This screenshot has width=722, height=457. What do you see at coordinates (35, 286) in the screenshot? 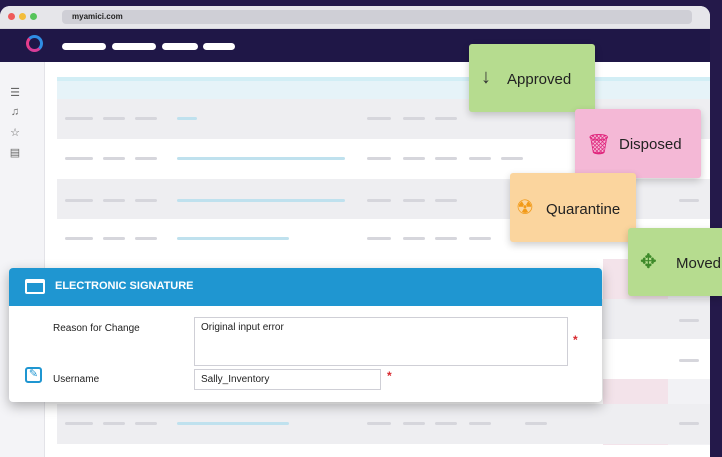
I see `window-icon` at bounding box center [35, 286].